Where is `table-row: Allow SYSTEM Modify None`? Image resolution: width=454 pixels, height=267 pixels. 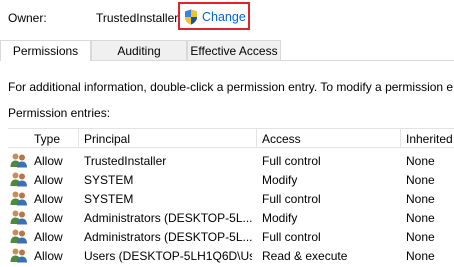 table-row: Allow SYSTEM Modify None is located at coordinates (231, 179).